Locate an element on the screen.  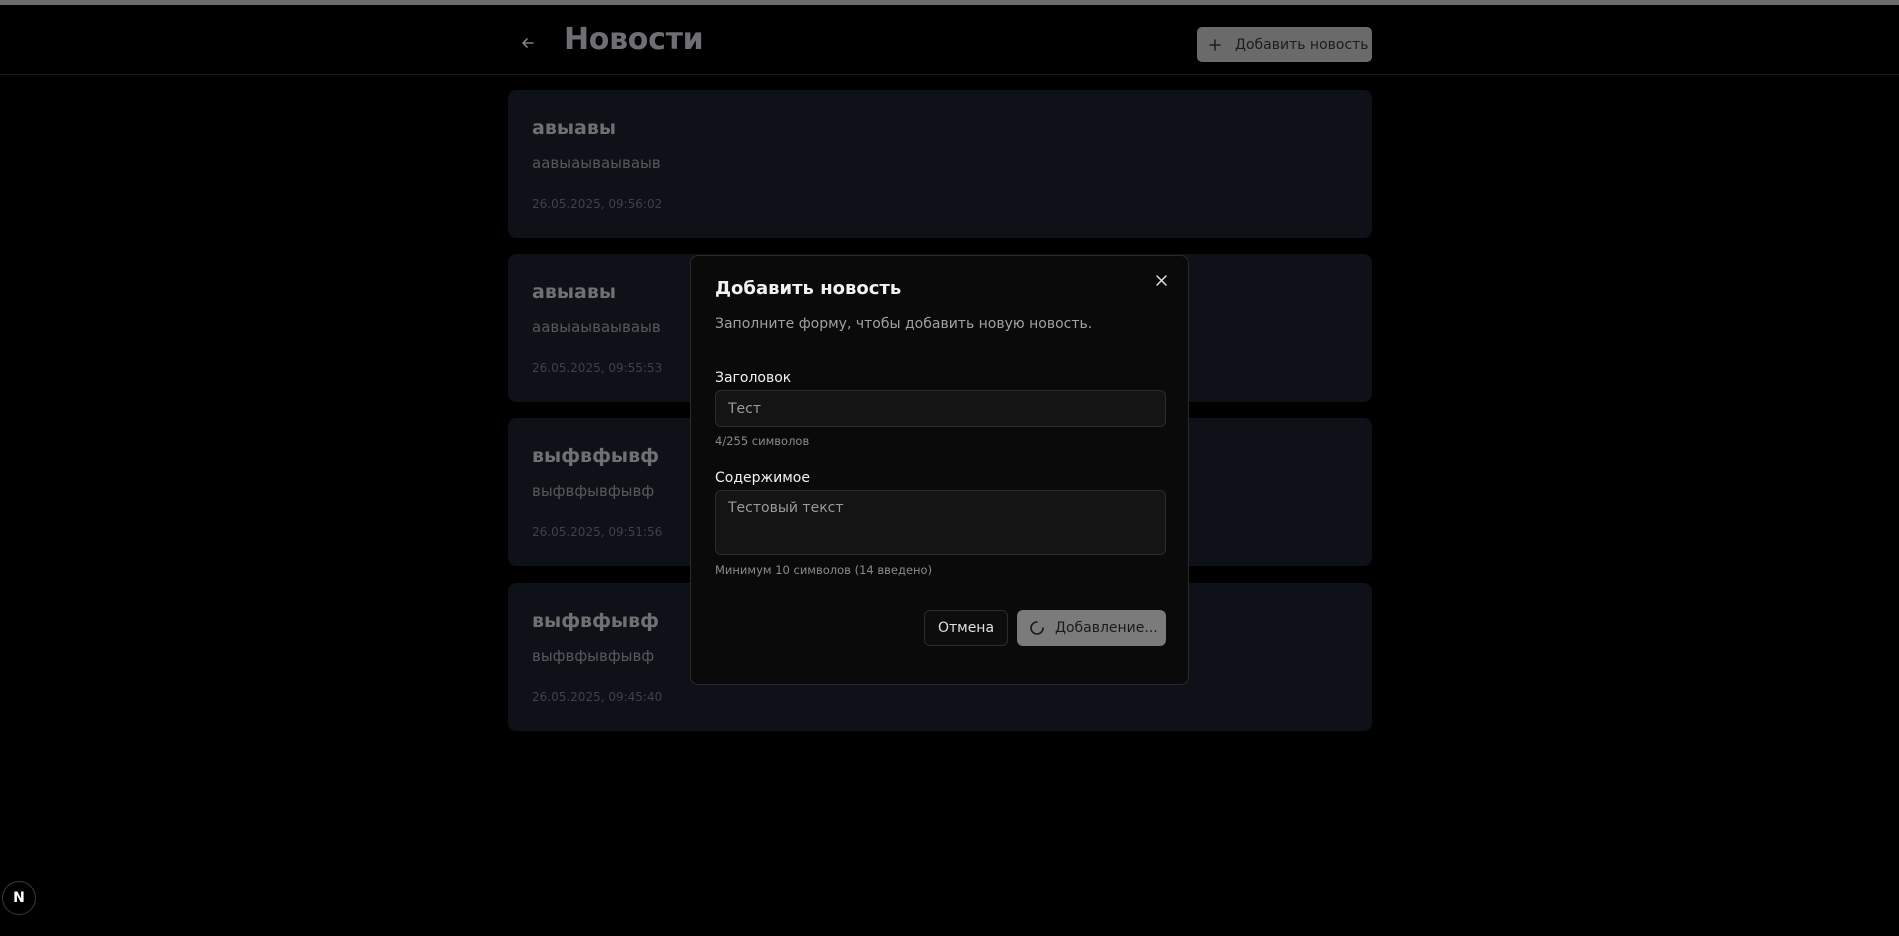
page-header: Новости Добавить новость is located at coordinates (949, 40).